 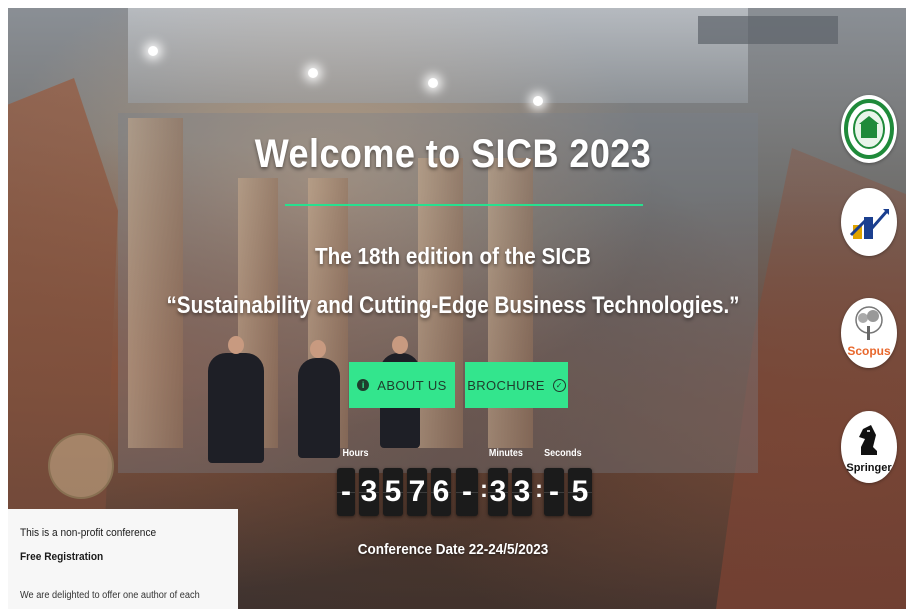 What do you see at coordinates (88, 533) in the screenshot?
I see `notice-nonprofit: This is a non-profit conference` at bounding box center [88, 533].